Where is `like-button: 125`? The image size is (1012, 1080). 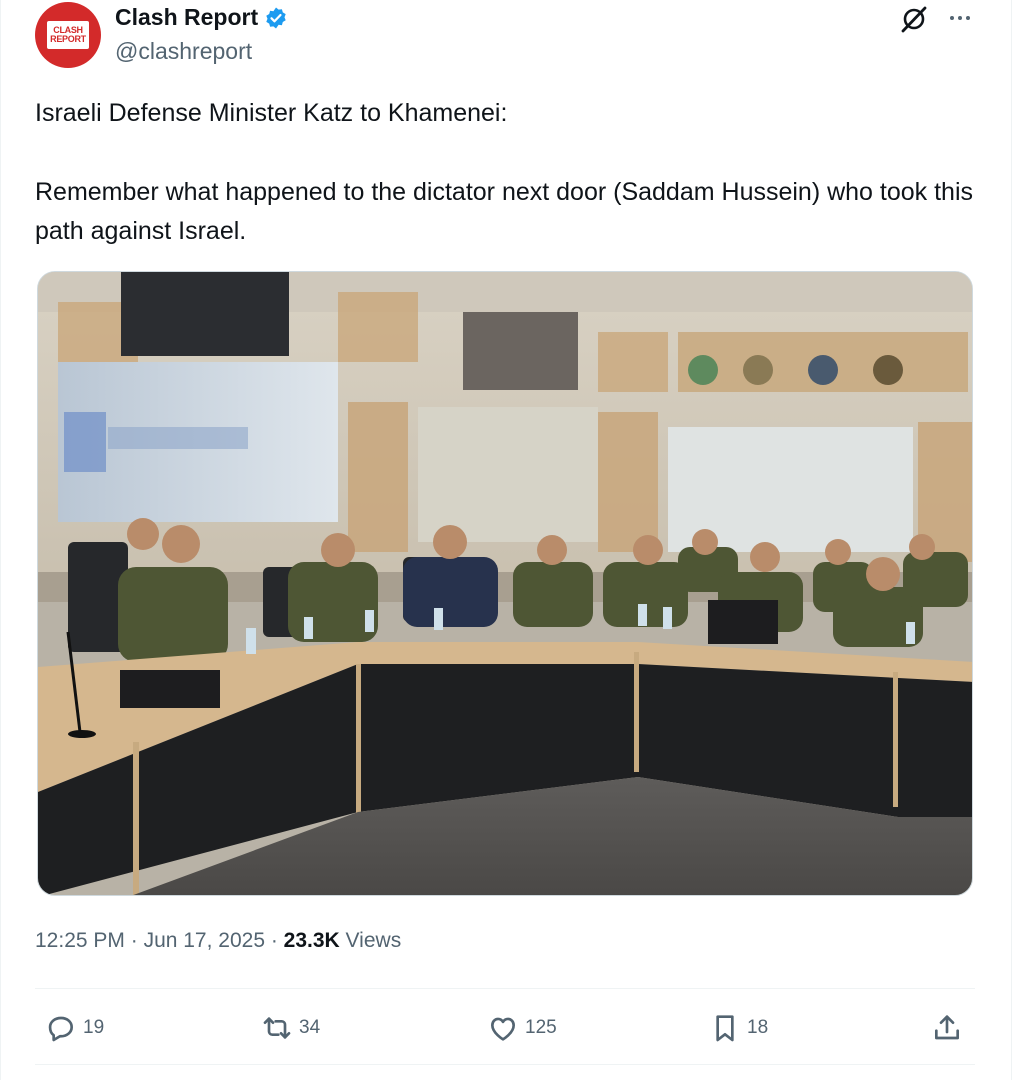
like-button: 125 is located at coordinates (522, 1028).